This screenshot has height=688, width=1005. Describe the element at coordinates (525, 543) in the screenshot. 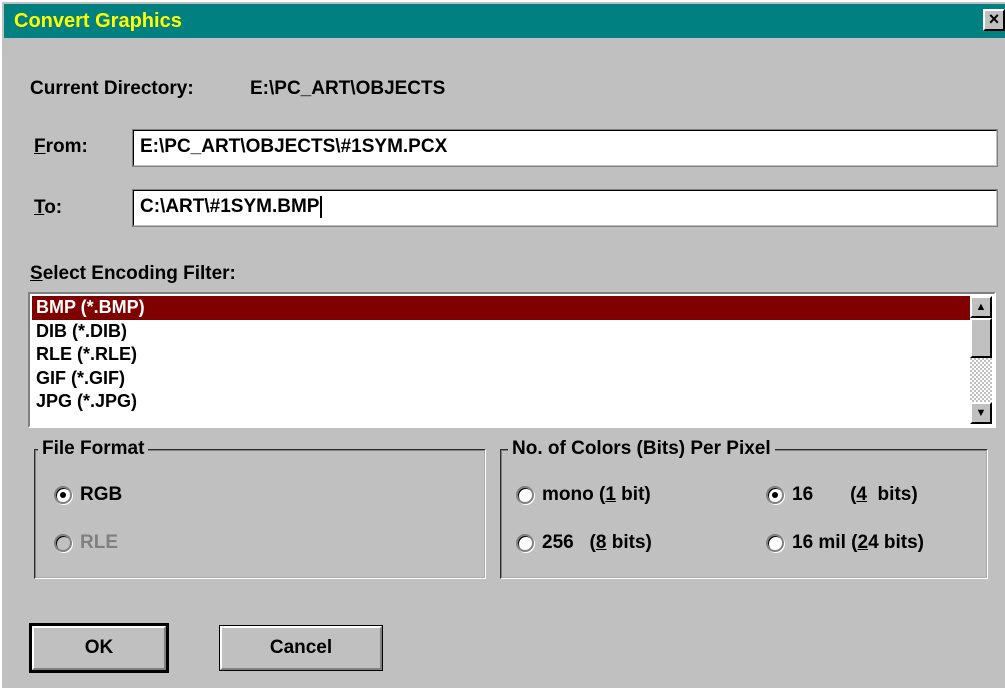

I see `radio-256-indicator` at that location.